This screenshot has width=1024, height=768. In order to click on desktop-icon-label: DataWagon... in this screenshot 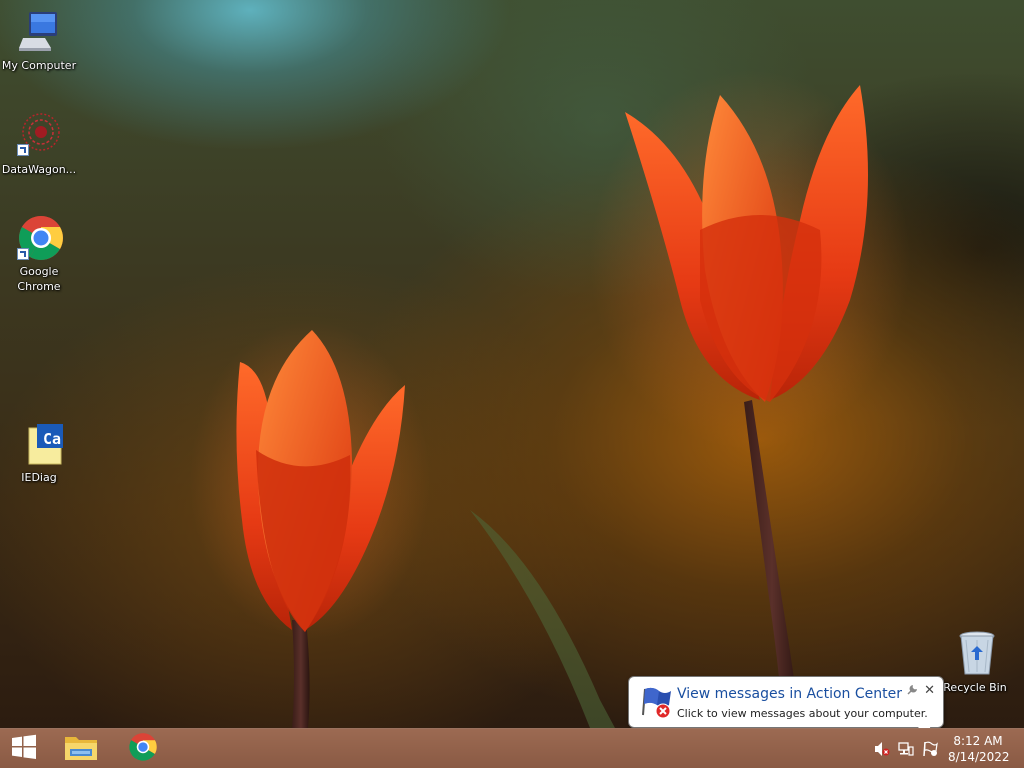, I will do `click(39, 169)`.